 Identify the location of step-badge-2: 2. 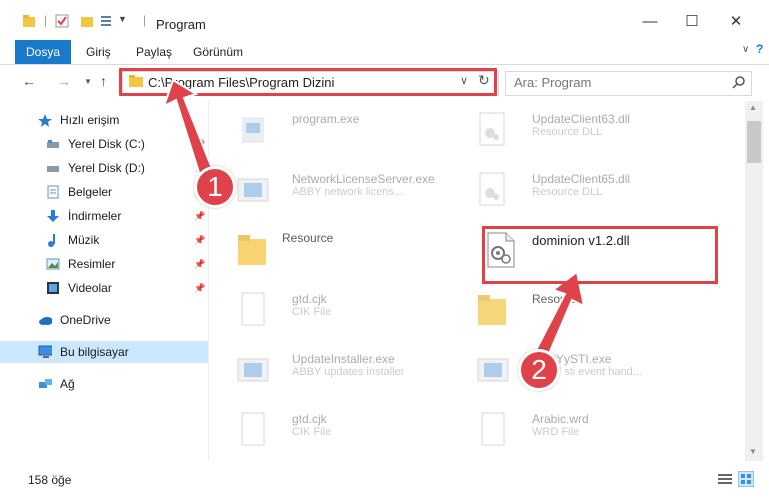
(539, 370).